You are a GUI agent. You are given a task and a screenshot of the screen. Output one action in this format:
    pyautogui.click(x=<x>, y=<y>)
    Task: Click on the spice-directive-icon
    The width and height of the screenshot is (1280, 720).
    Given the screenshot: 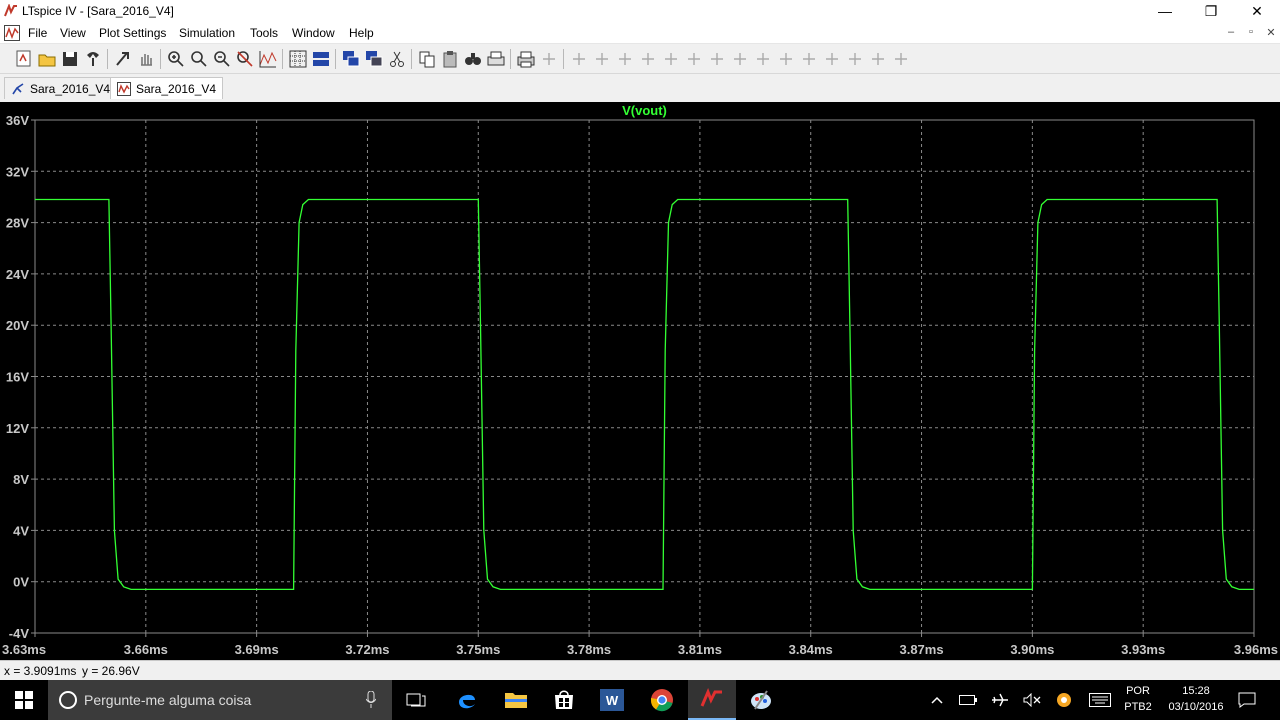 What is the action you would take?
    pyautogui.click(x=901, y=59)
    